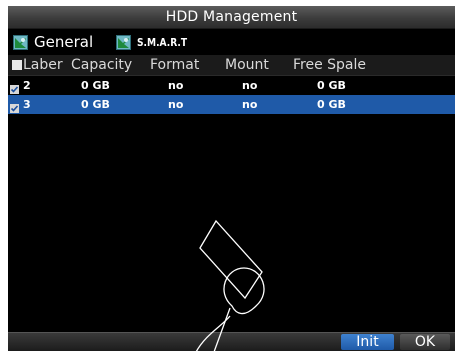 The width and height of the screenshot is (464, 354). I want to click on column-header-format: Format, so click(175, 65).